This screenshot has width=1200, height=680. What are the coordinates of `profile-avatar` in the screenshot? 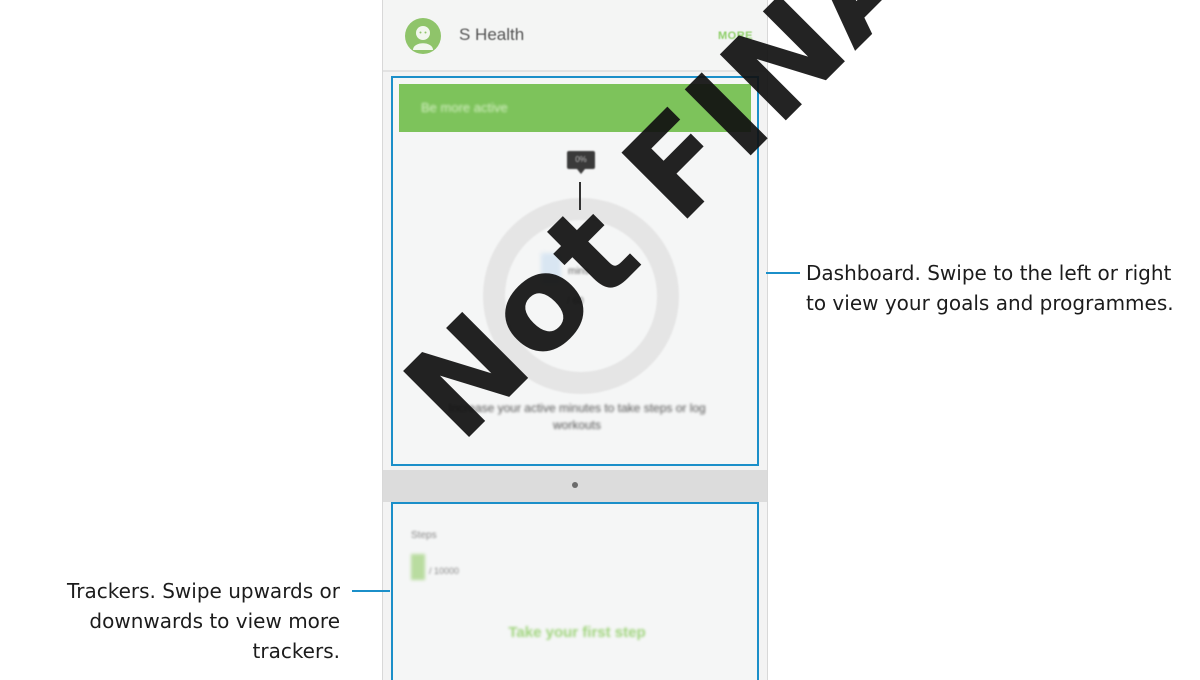 It's located at (423, 36).